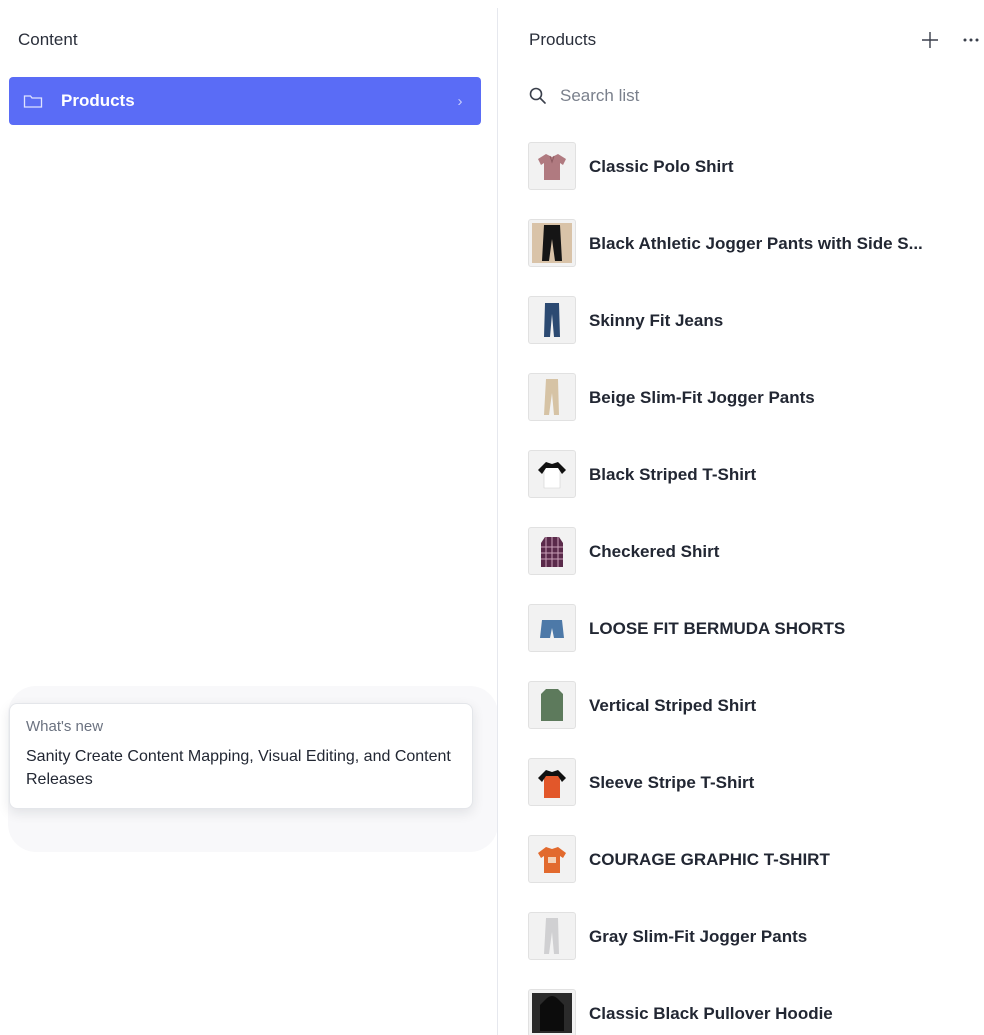  Describe the element at coordinates (33, 101) in the screenshot. I see `folder-icon` at that location.